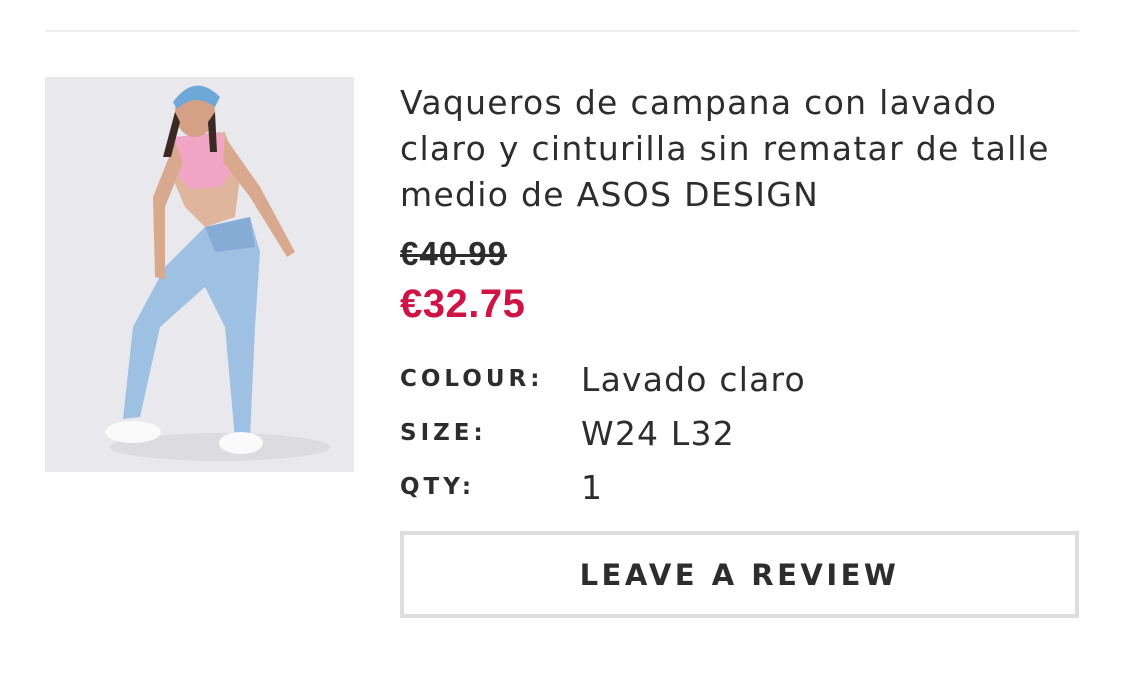  What do you see at coordinates (562, 31) in the screenshot?
I see `top-divider` at bounding box center [562, 31].